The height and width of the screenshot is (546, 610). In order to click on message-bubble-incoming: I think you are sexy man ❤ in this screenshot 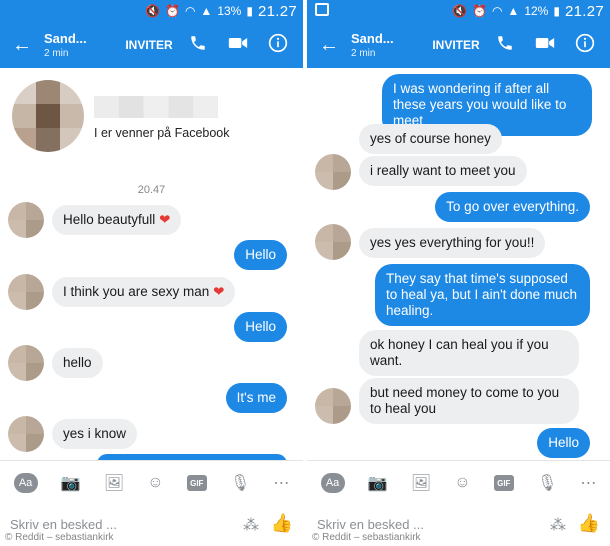, I will do `click(144, 292)`.